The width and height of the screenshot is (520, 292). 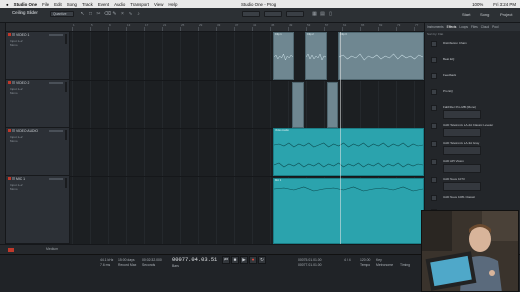 I want to click on track-height-label: Medium, so click(x=52, y=249).